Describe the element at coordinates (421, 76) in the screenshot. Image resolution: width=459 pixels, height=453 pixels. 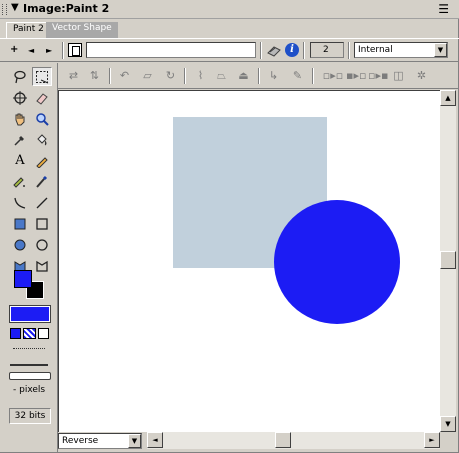
I see `switch-colors-icon: ✲` at that location.